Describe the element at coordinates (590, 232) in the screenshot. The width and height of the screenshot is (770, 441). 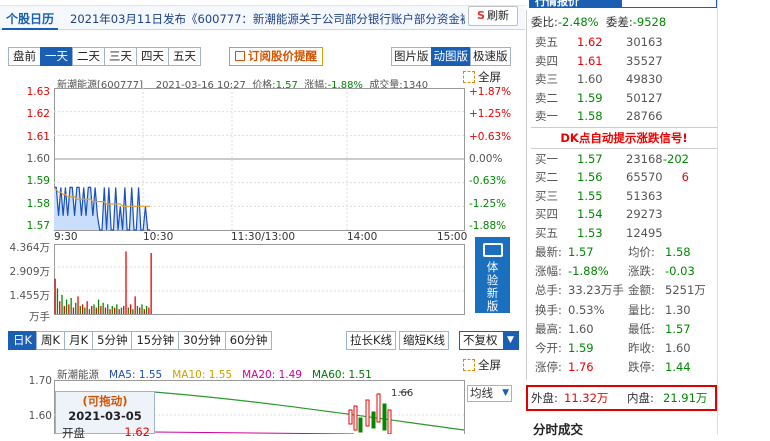
I see `order-price: 1.53` at that location.